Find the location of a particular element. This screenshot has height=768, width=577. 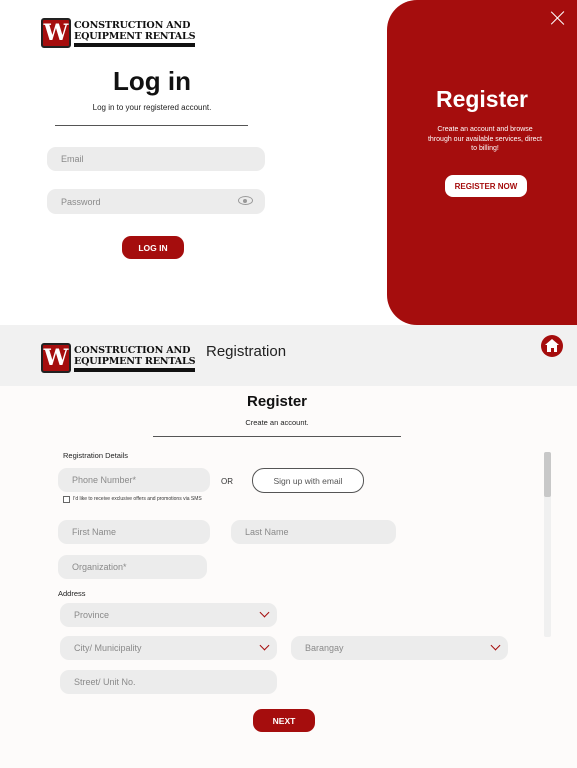

password-placeholder: Password is located at coordinates (81, 201).